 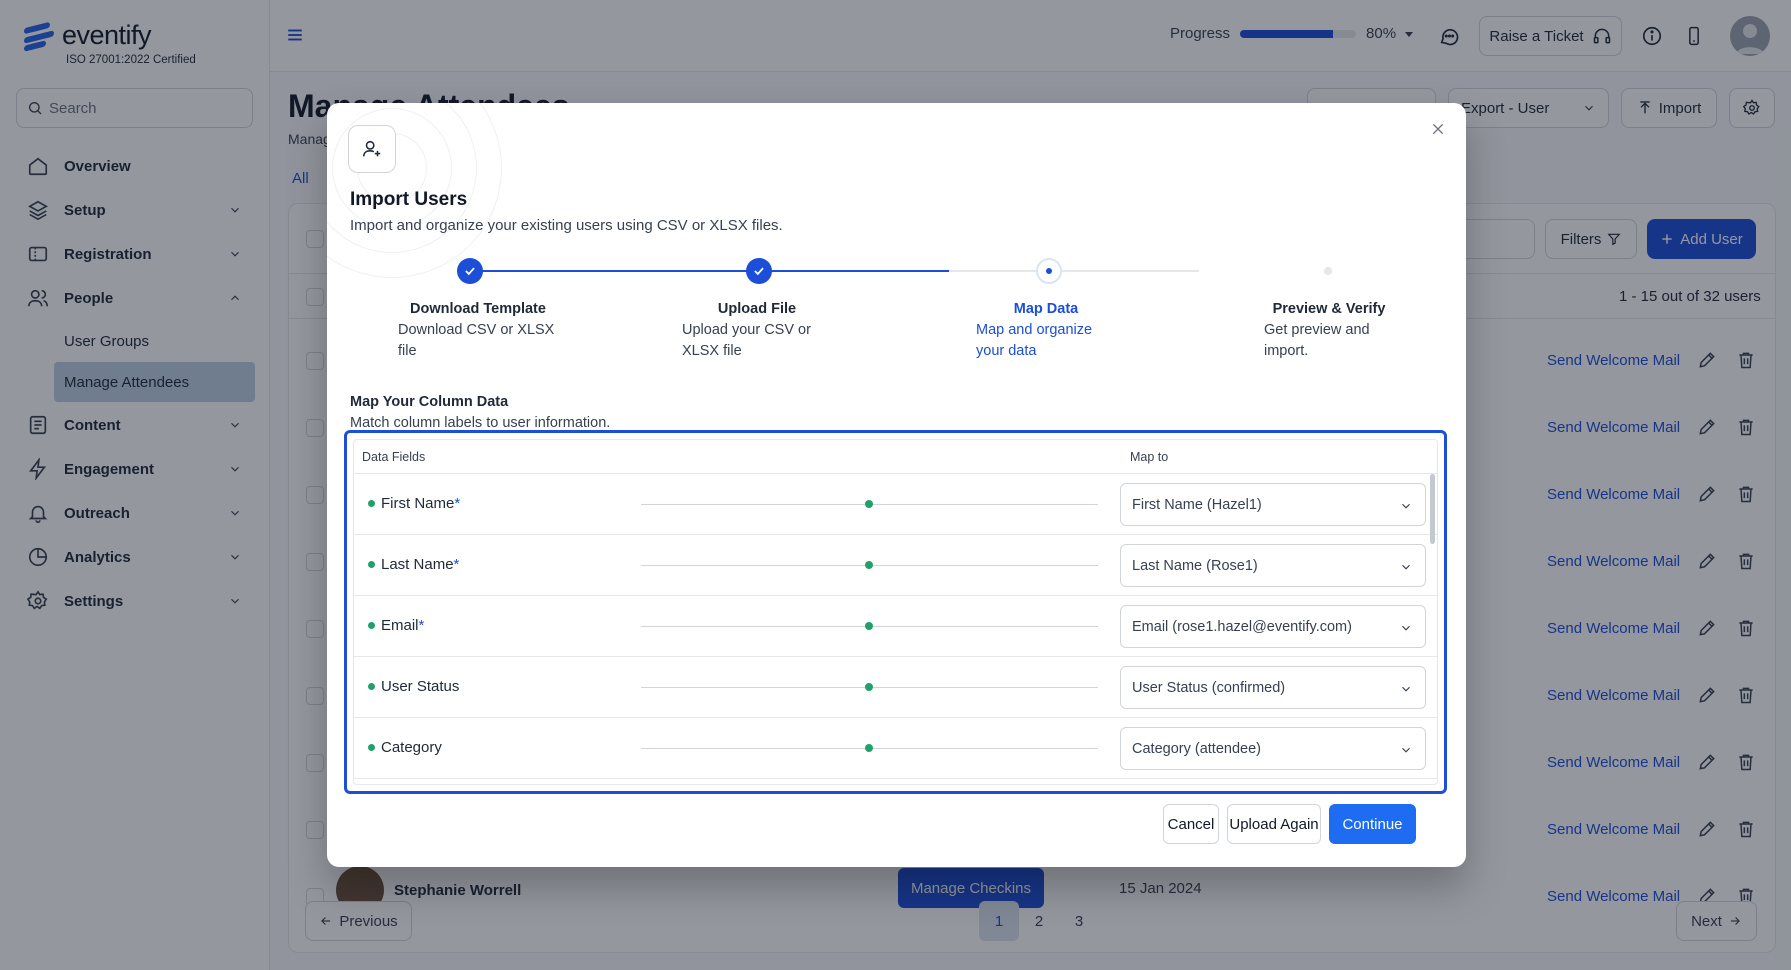 What do you see at coordinates (1191, 824) in the screenshot?
I see `cancel-button: Cancel` at bounding box center [1191, 824].